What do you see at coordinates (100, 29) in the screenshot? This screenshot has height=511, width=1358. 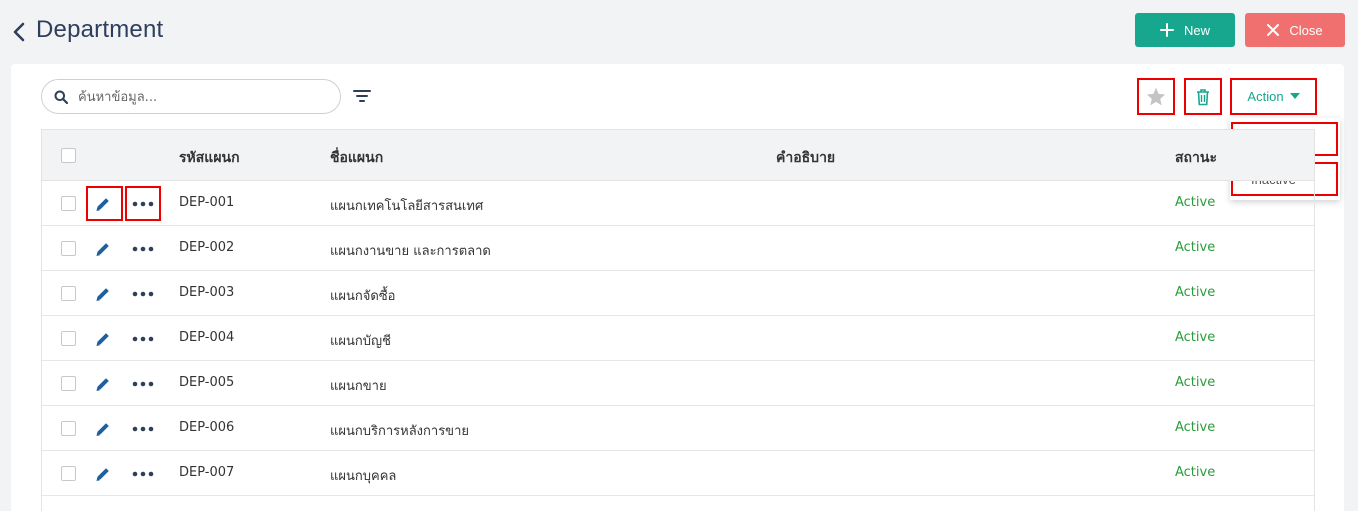 I see `page-title: Department` at bounding box center [100, 29].